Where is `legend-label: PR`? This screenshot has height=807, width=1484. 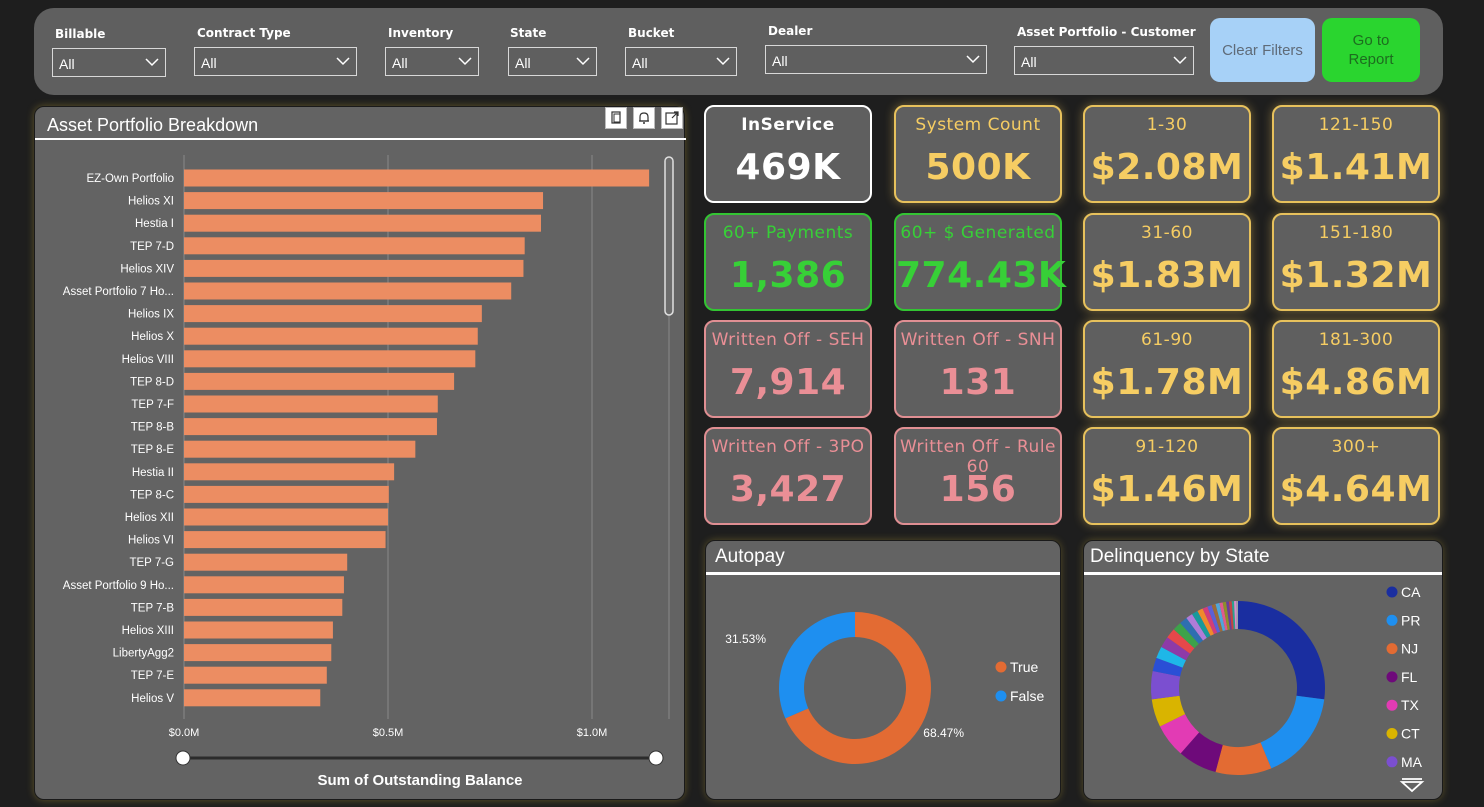 legend-label: PR is located at coordinates (1410, 620).